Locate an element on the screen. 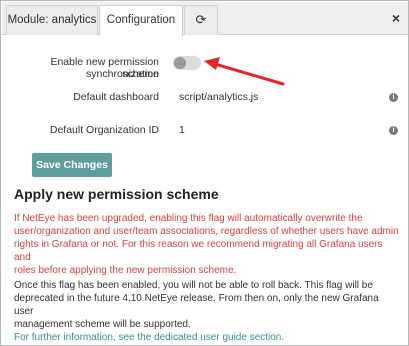 Image resolution: width=409 pixels, height=346 pixels. red-arrow is located at coordinates (244, 71).